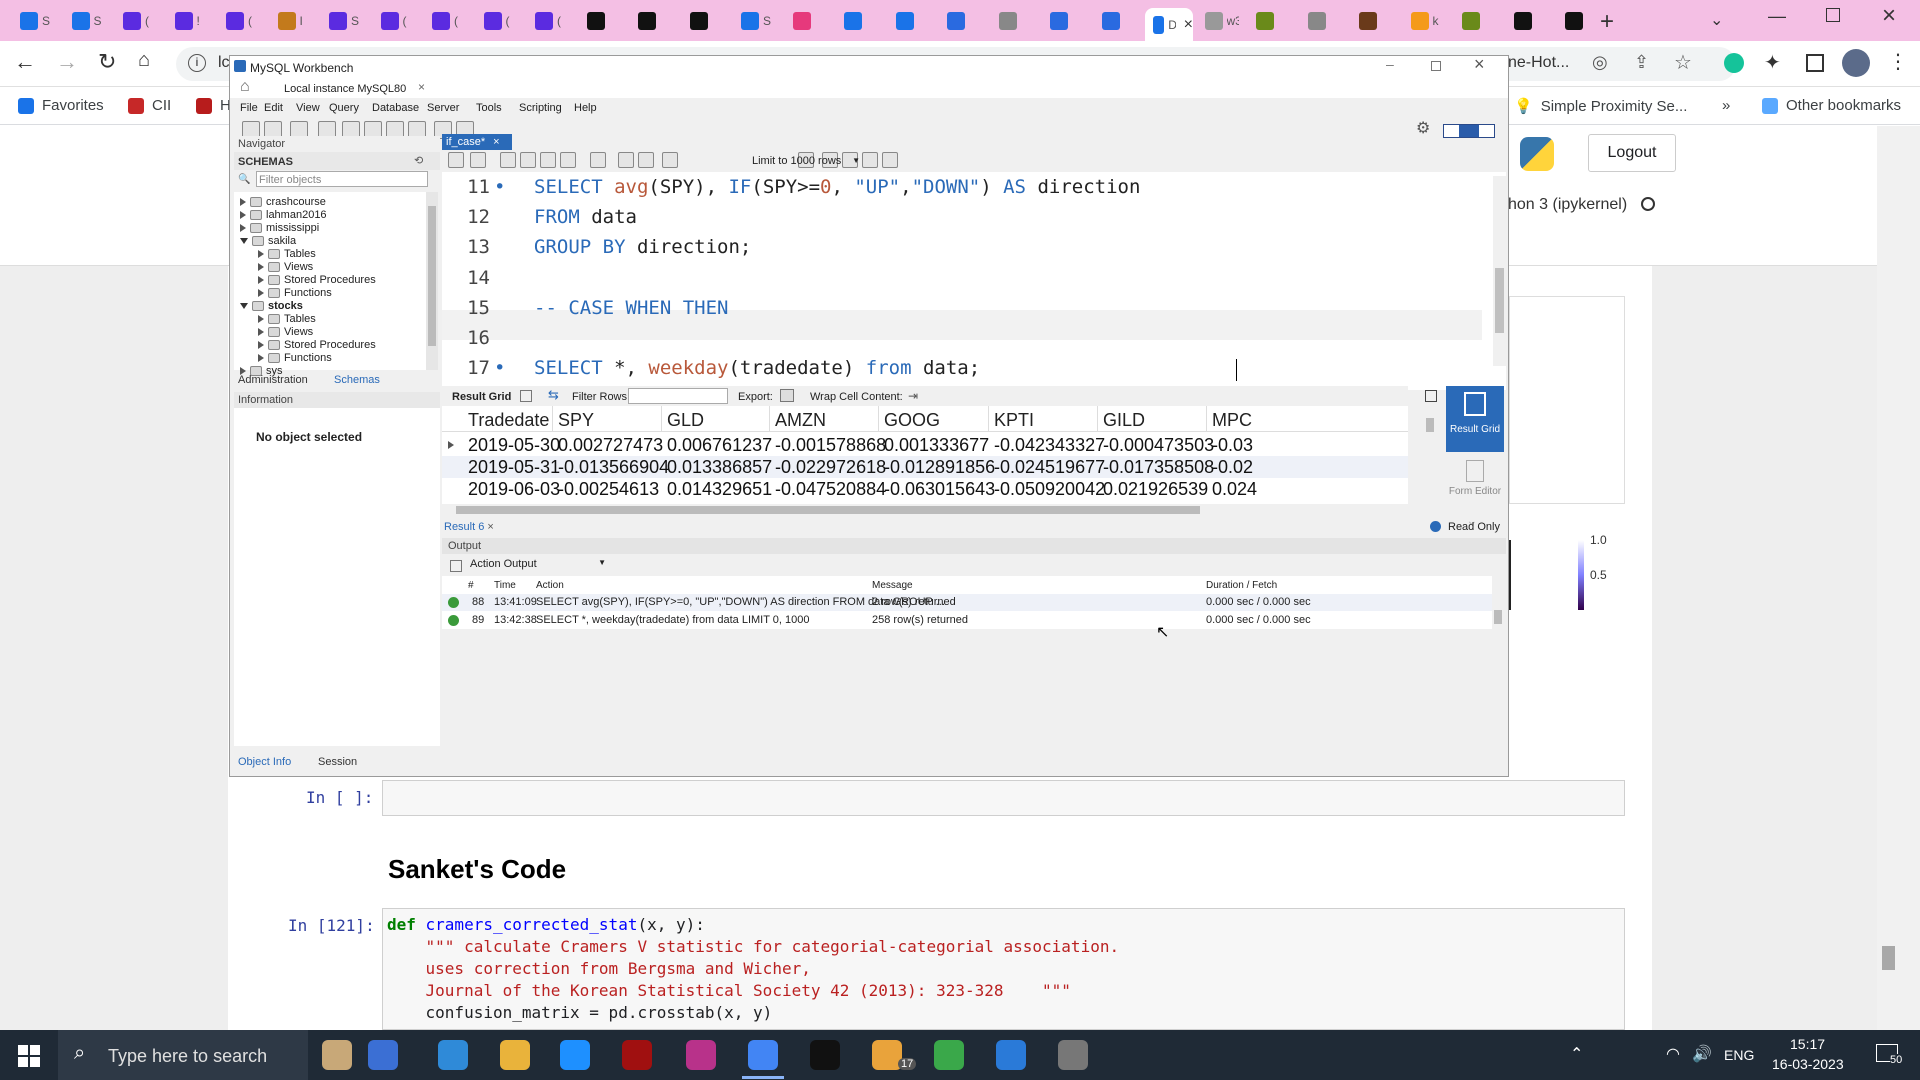  I want to click on browser-tab: w3, so click(1221, 21).